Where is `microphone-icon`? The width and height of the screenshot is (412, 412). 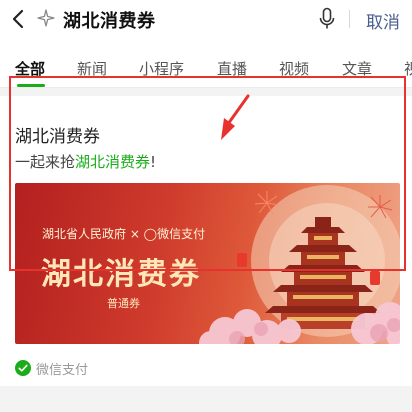
microphone-icon is located at coordinates (327, 19).